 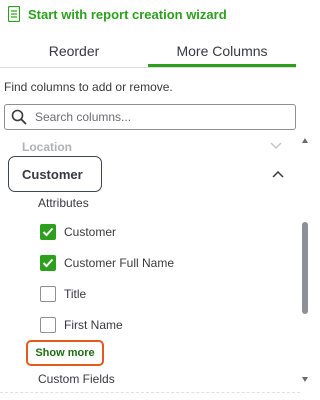 I want to click on column-option-customer-full-name: Customer Full Name, so click(x=107, y=263).